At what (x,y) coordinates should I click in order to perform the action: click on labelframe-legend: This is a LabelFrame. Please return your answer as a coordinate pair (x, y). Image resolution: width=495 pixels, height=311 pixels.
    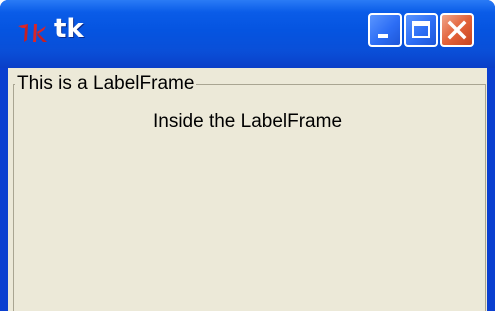
    Looking at the image, I should click on (106, 84).